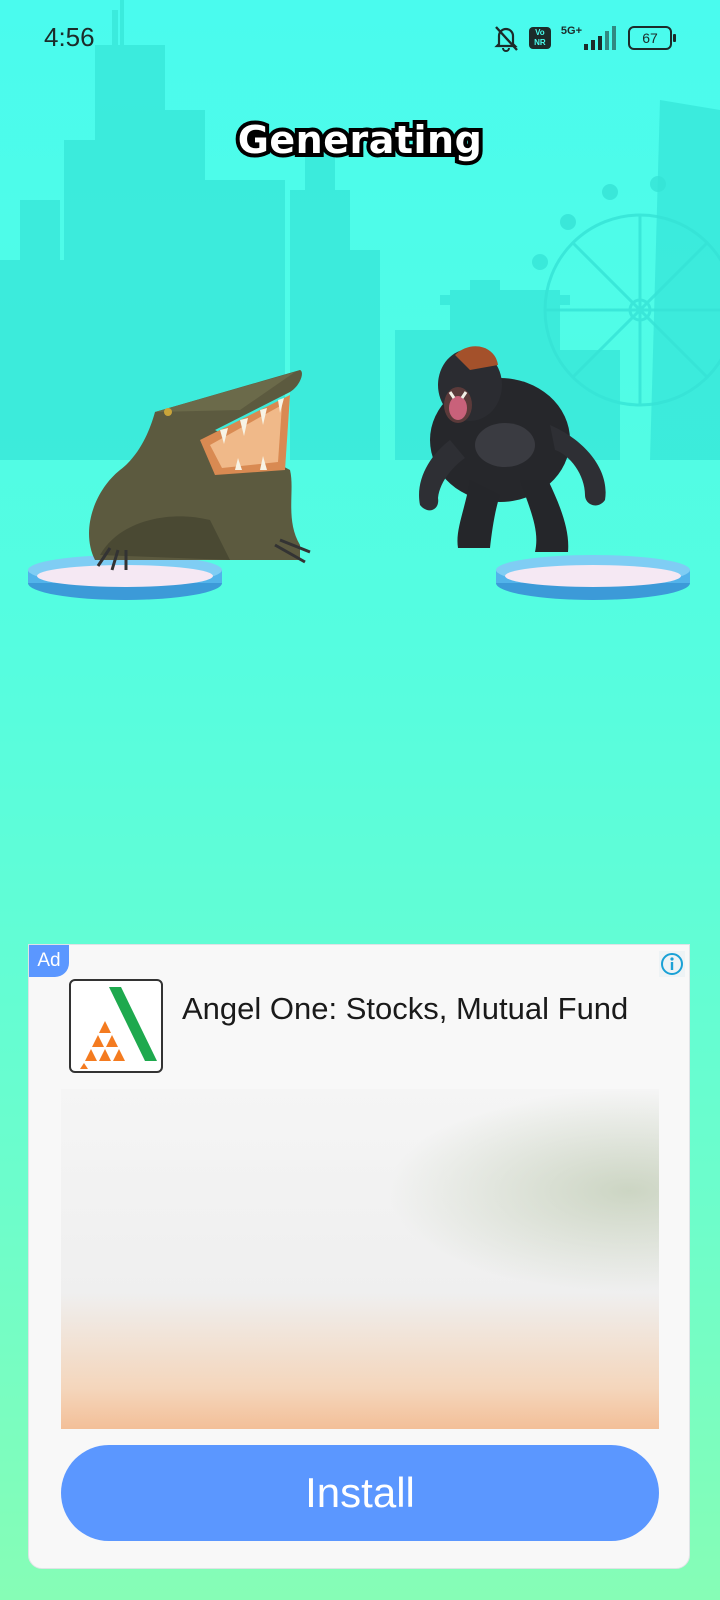 This screenshot has width=720, height=1600. Describe the element at coordinates (512, 449) in the screenshot. I see `gorilla-fighter` at that location.